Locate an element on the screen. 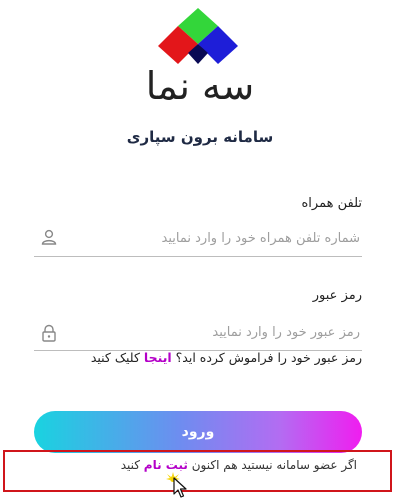 This screenshot has width=400, height=499. register-prompt-suffix: کنید is located at coordinates (130, 465).